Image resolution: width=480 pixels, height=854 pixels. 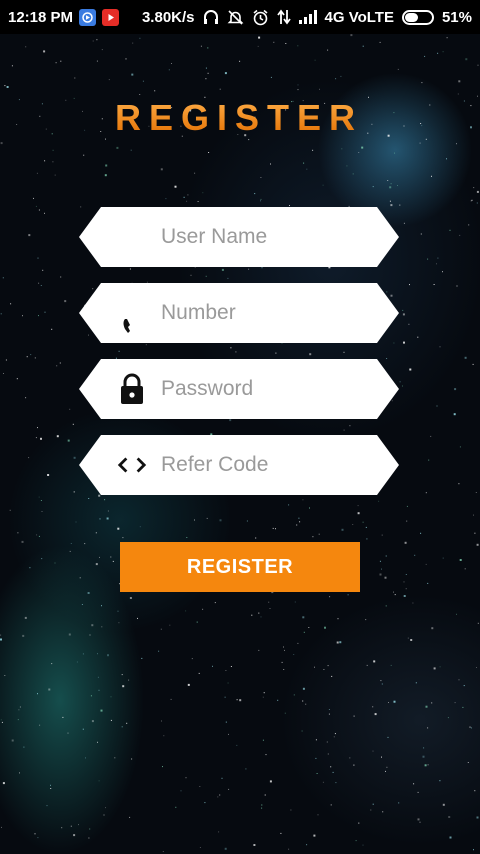 I want to click on number-input, so click(x=271, y=313).